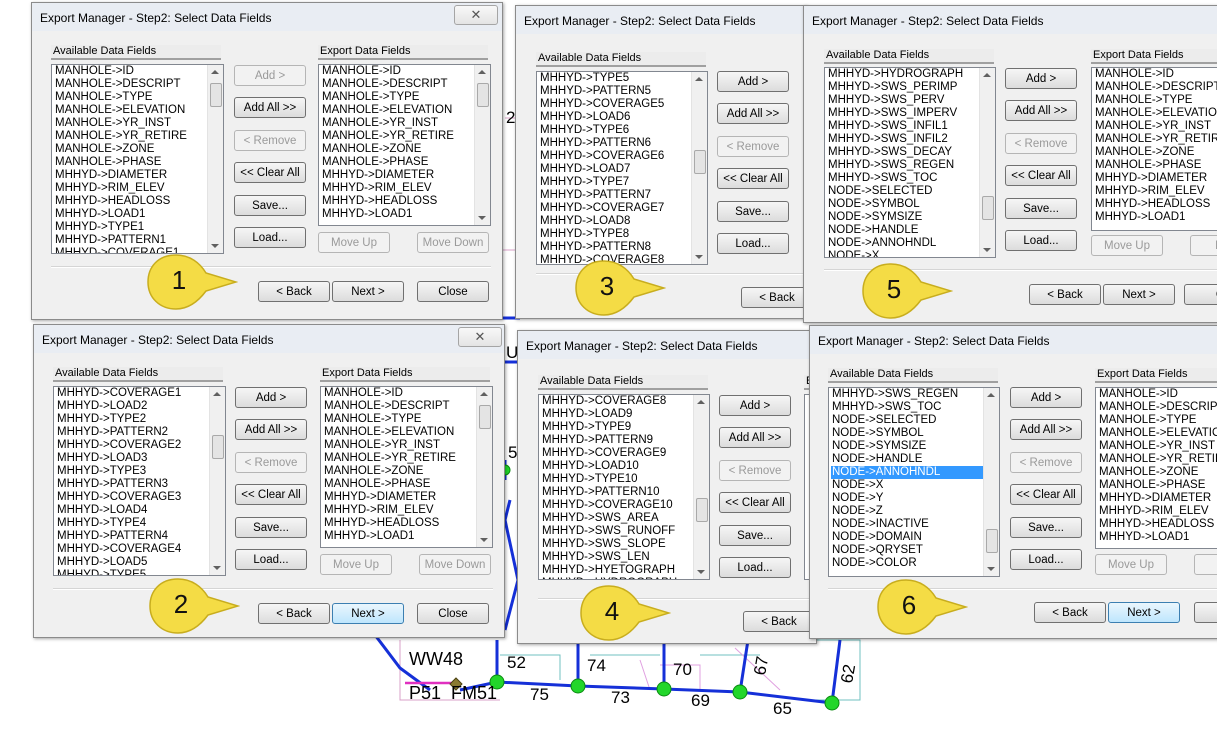 This screenshot has width=1217, height=732. What do you see at coordinates (625, 414) in the screenshot?
I see `field-list-item: MHHYD->LOAD9` at bounding box center [625, 414].